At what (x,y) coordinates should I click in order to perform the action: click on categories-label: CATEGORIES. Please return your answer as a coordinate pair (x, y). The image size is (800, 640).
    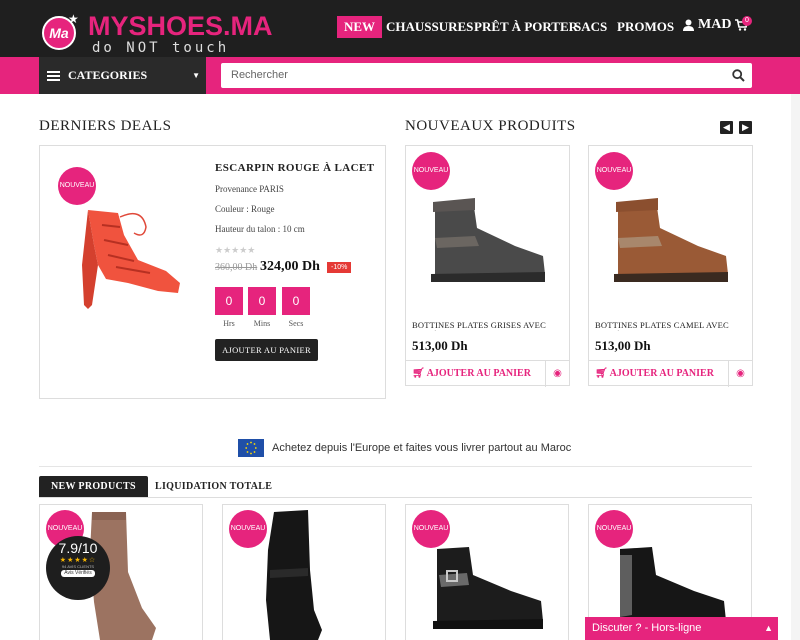
    Looking at the image, I should click on (108, 75).